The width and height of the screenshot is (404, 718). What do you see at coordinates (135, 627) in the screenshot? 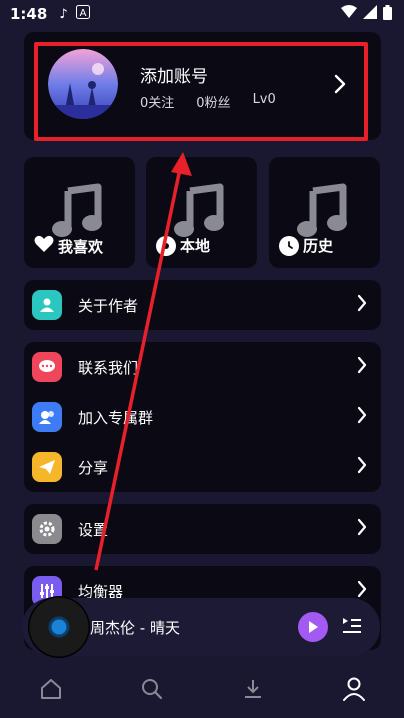
I see `now-playing-track: 周杰伦 - 晴天` at bounding box center [135, 627].